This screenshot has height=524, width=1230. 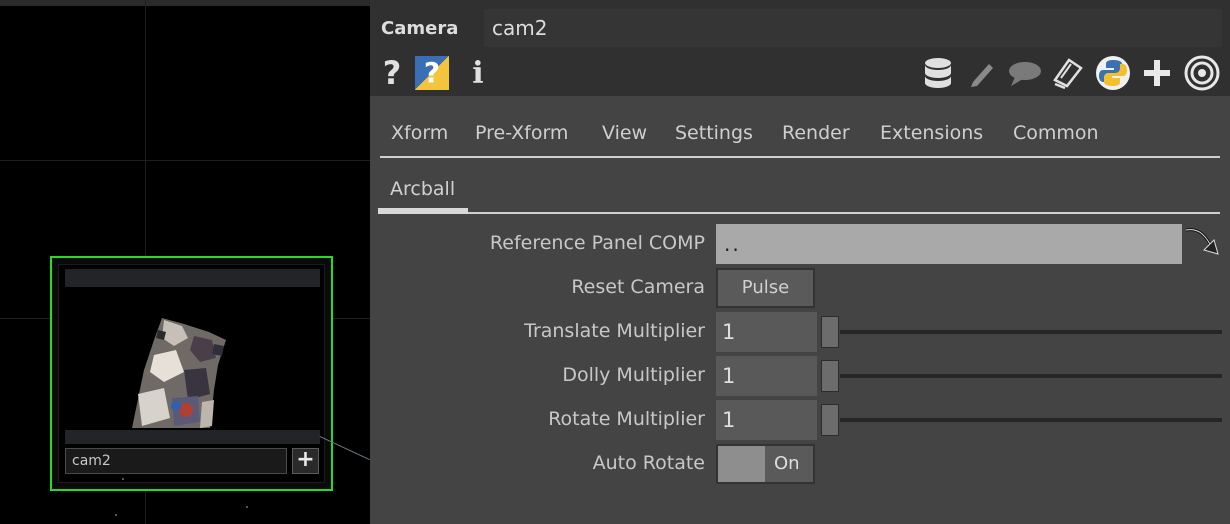 What do you see at coordinates (1157, 73) in the screenshot?
I see `add-icon` at bounding box center [1157, 73].